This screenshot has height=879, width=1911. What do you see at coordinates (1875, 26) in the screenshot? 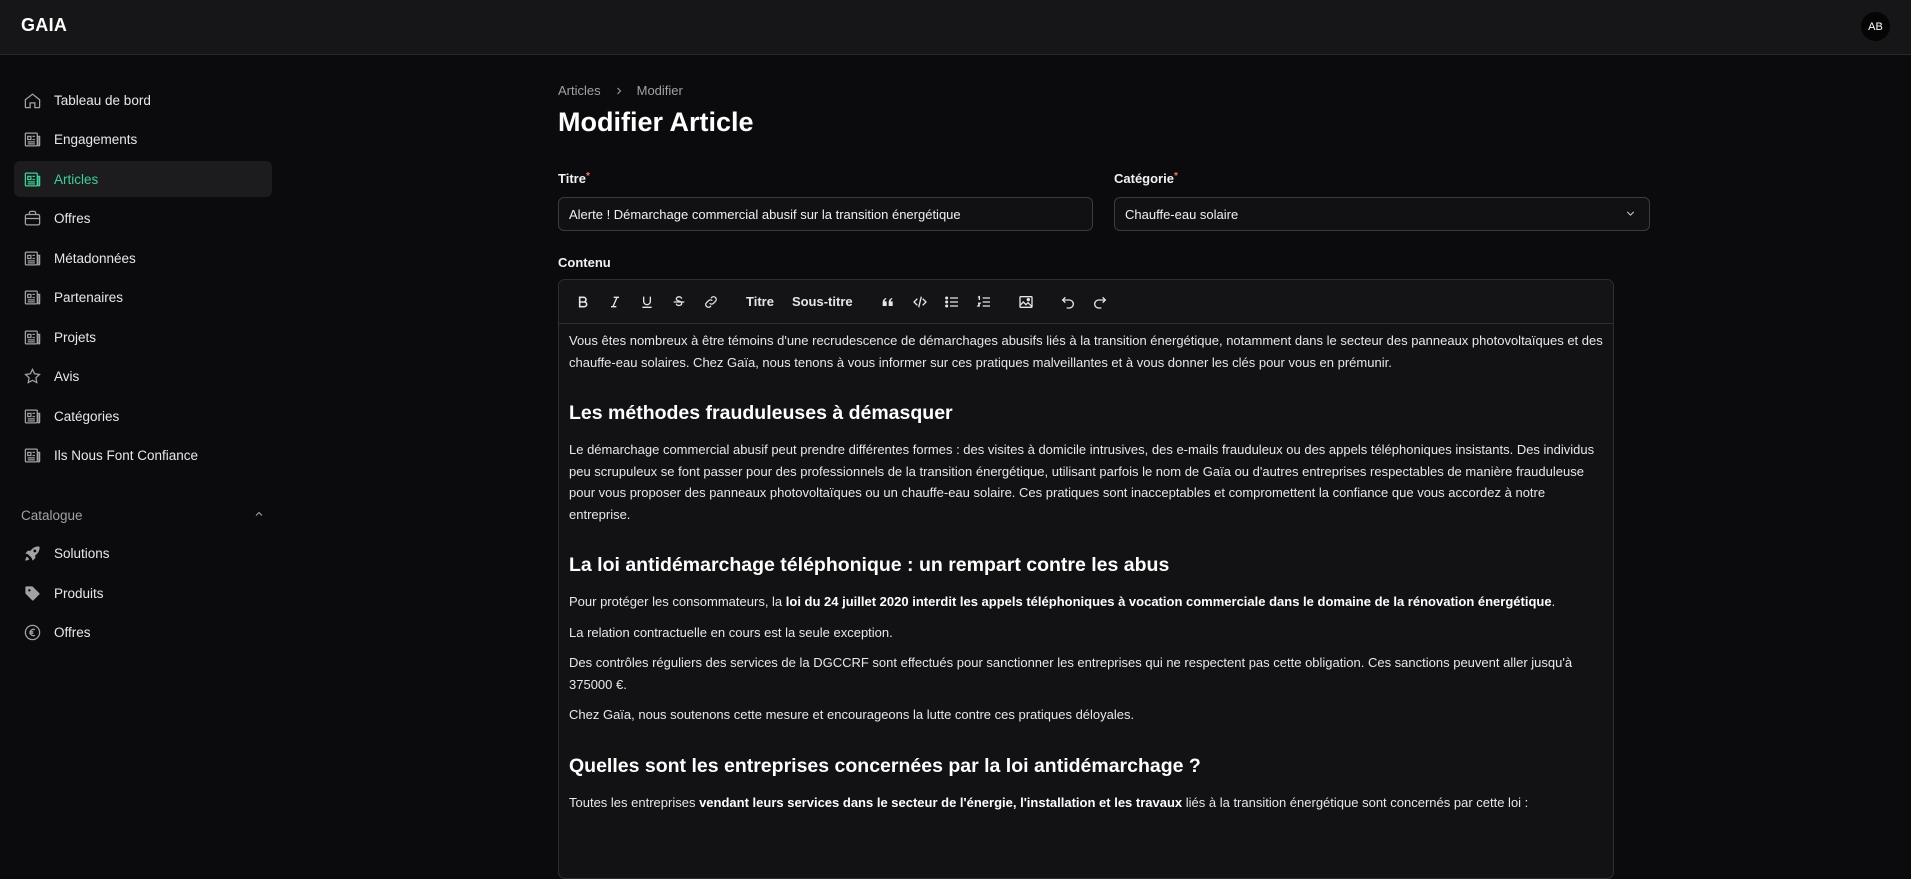
I see `avatar: AB` at bounding box center [1875, 26].